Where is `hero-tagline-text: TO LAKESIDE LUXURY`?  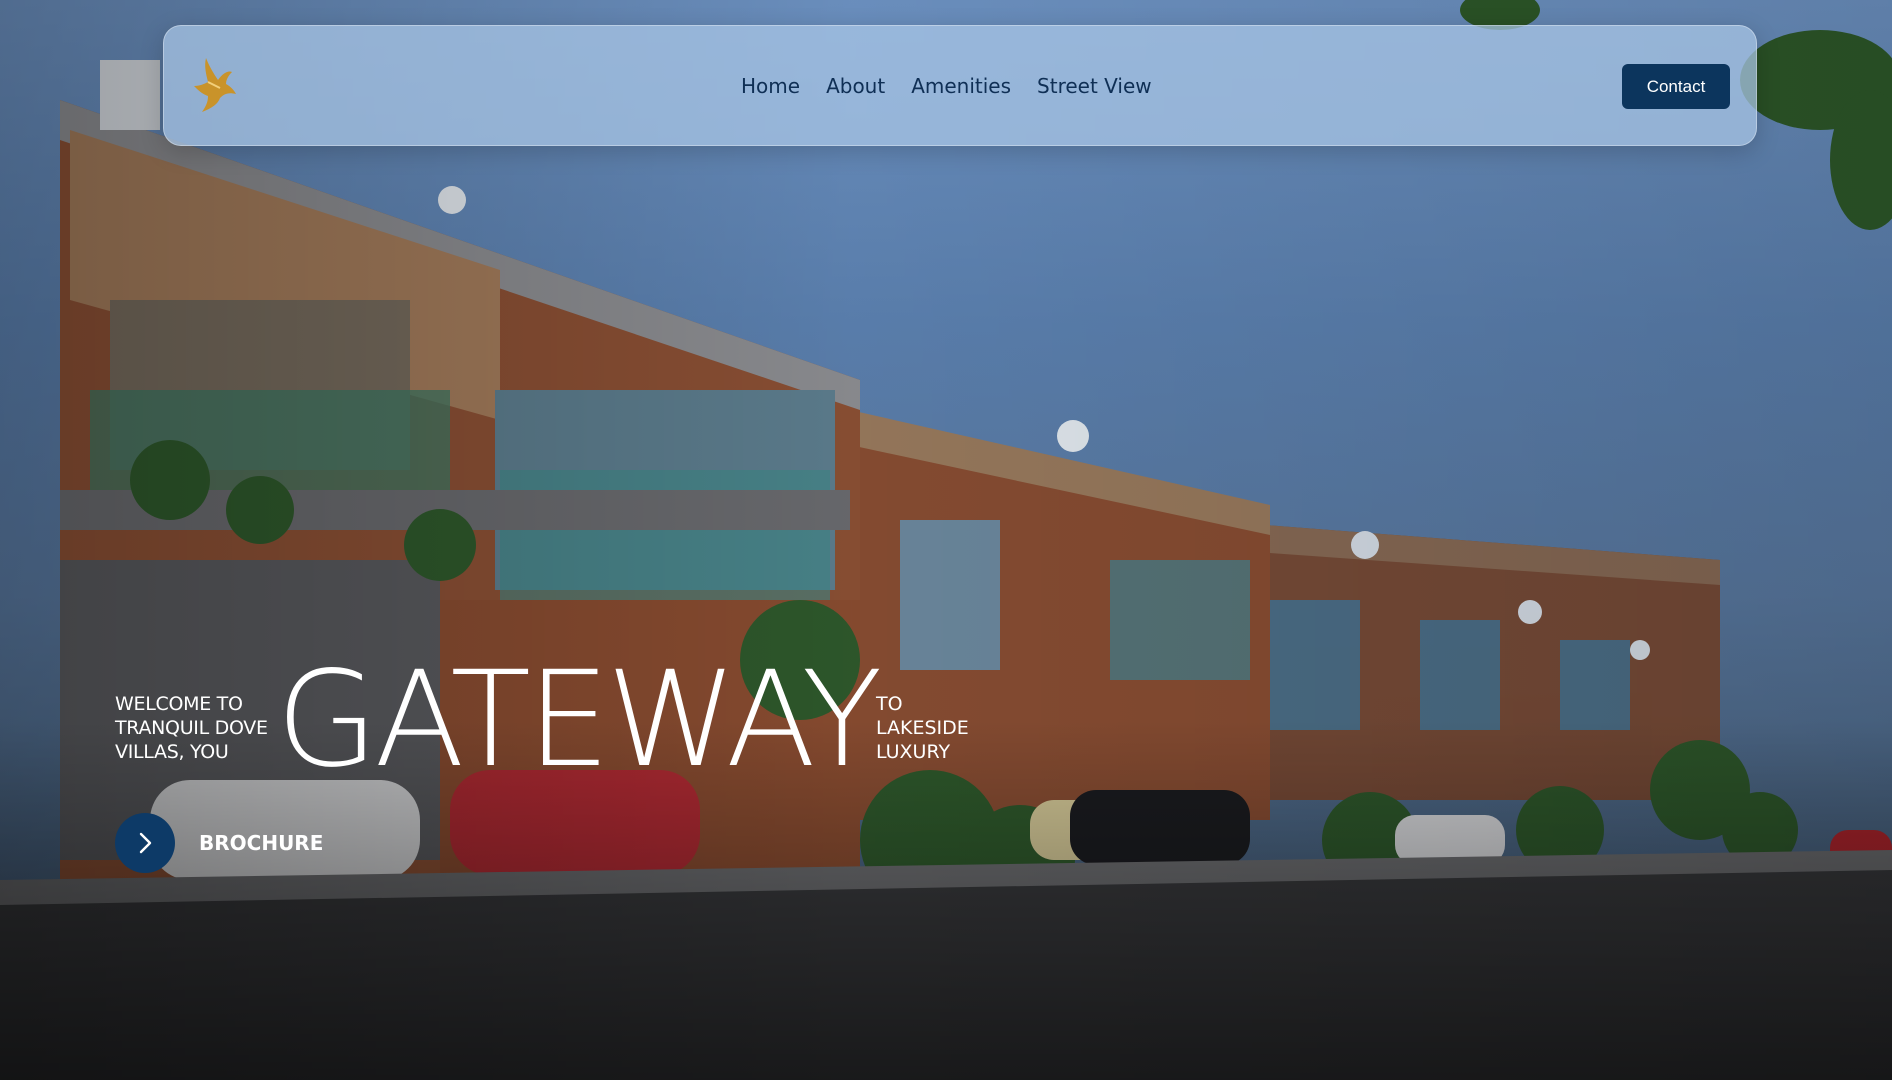
hero-tagline-text: TO LAKESIDE LUXURY is located at coordinates (922, 728).